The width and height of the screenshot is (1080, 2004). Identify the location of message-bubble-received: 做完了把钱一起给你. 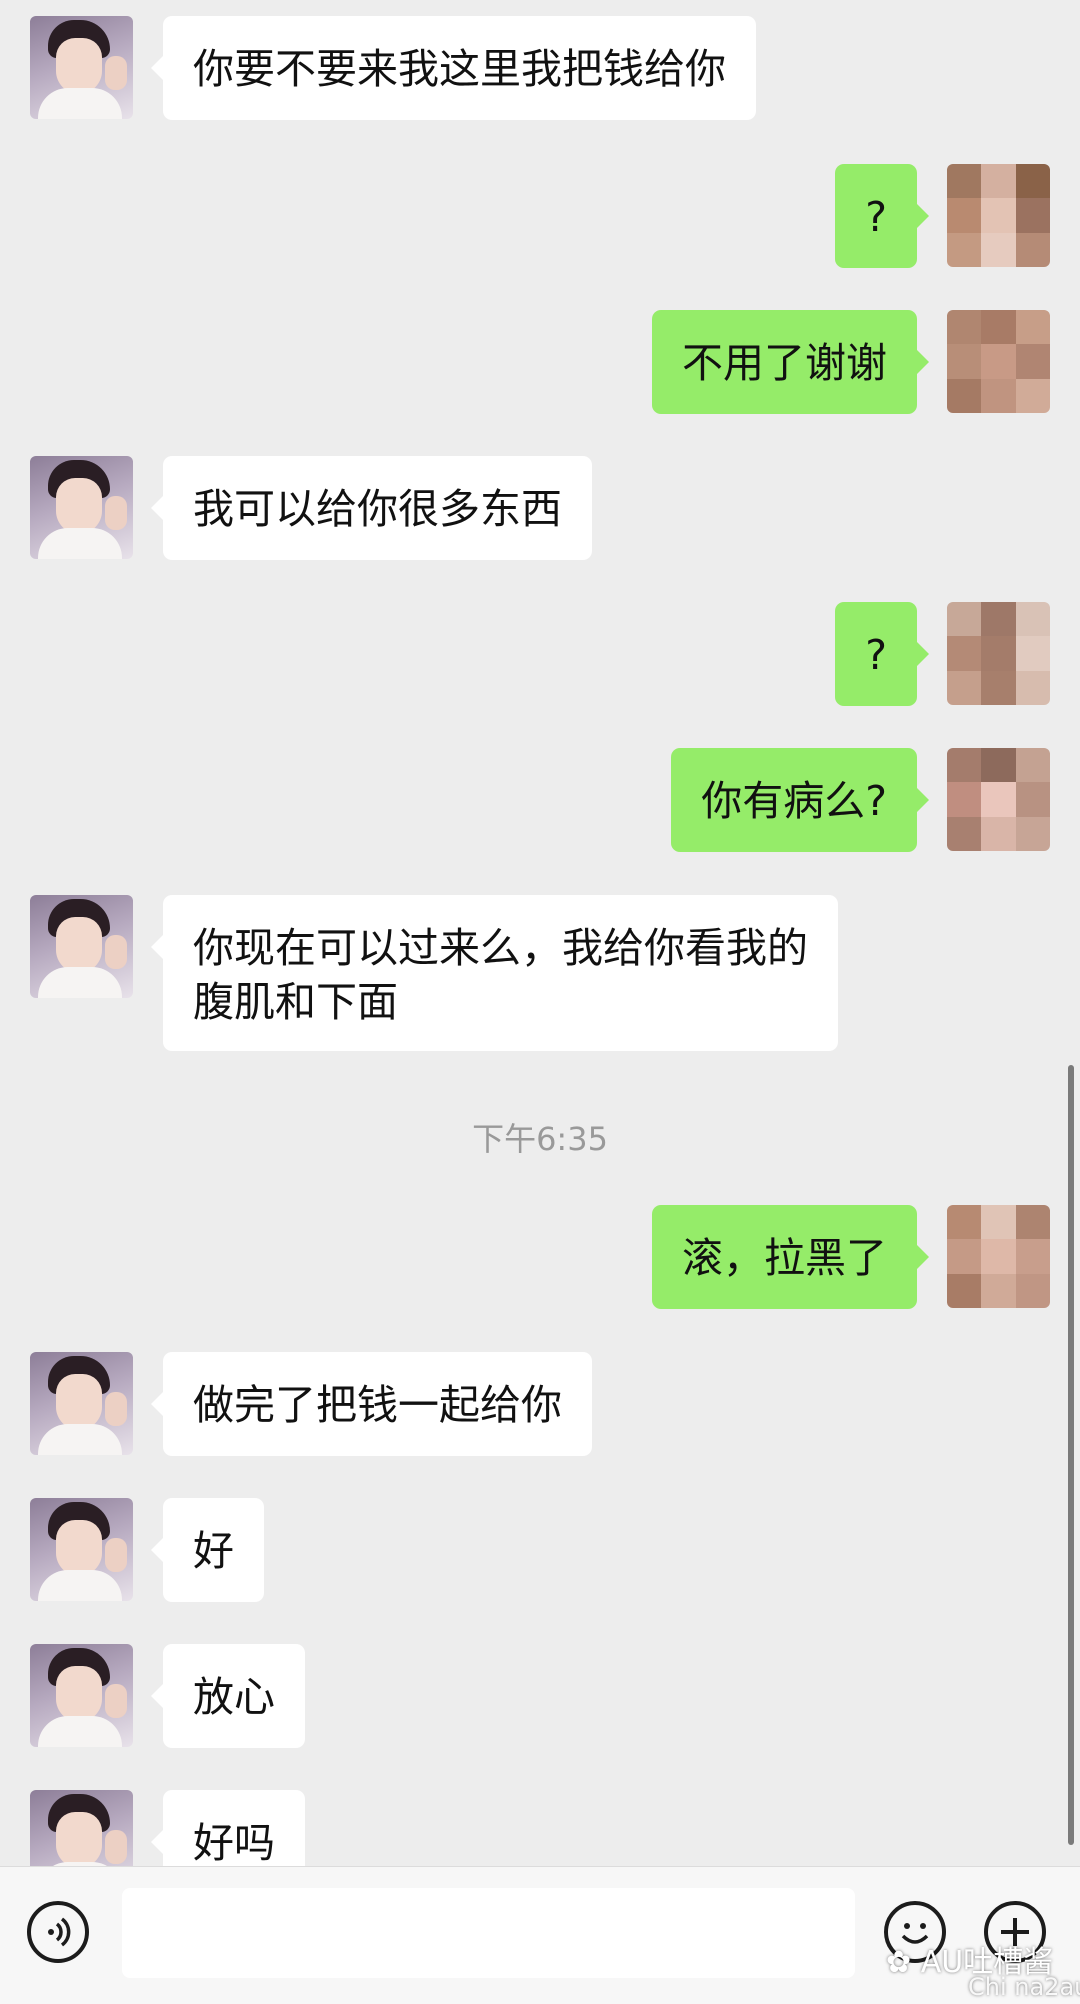
(371, 1404).